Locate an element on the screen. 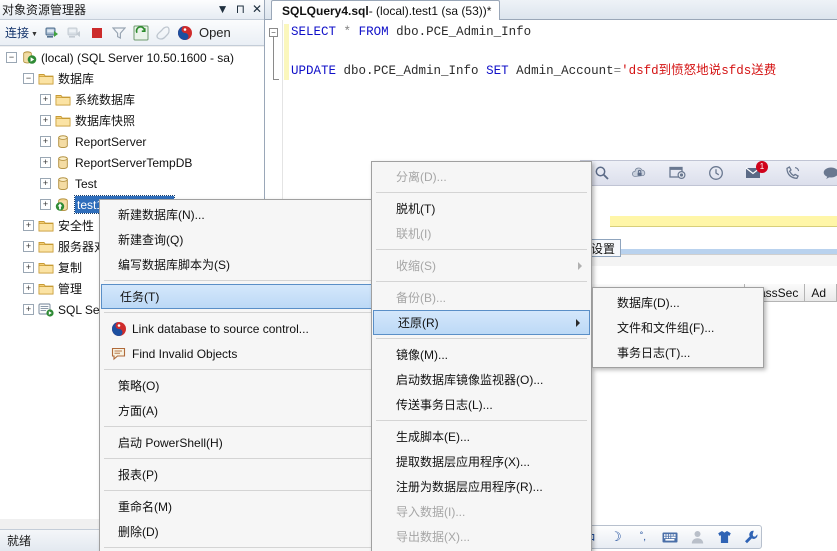  script-icon is located at coordinates (163, 33).